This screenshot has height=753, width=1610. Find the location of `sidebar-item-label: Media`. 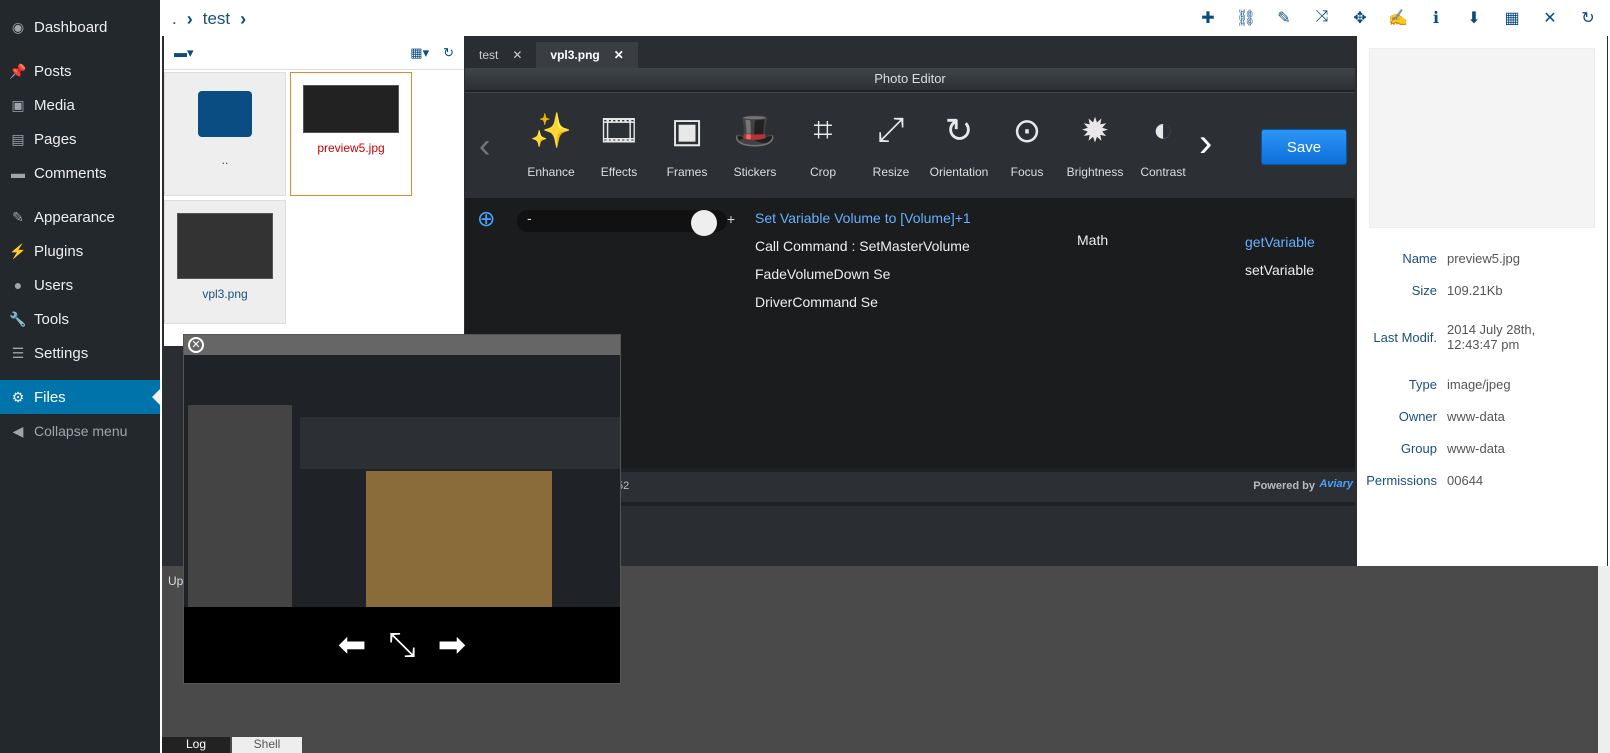

sidebar-item-label: Media is located at coordinates (54, 105).